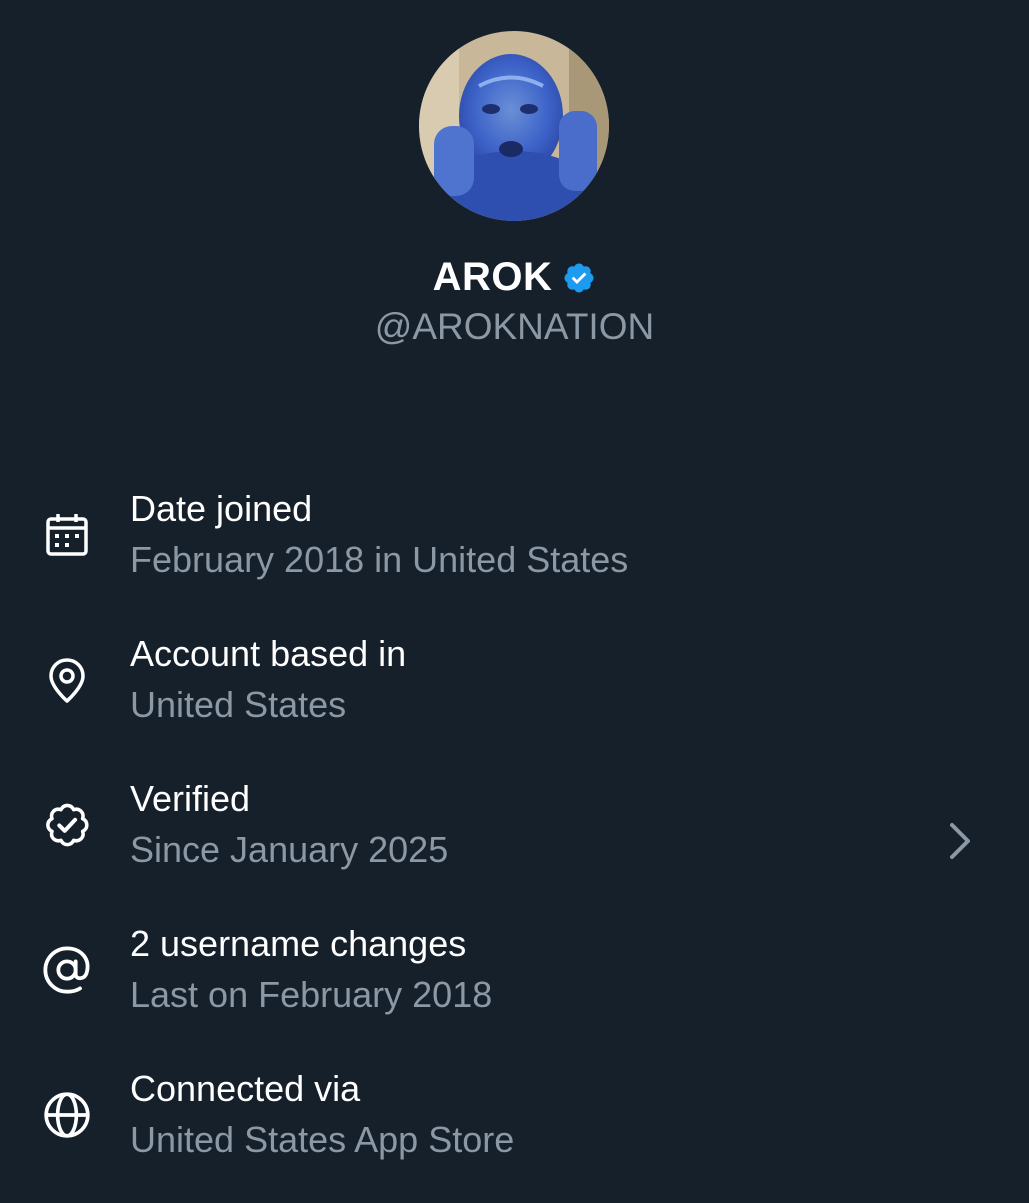  Describe the element at coordinates (322, 1139) in the screenshot. I see `row-subtitle: United States App Store` at that location.